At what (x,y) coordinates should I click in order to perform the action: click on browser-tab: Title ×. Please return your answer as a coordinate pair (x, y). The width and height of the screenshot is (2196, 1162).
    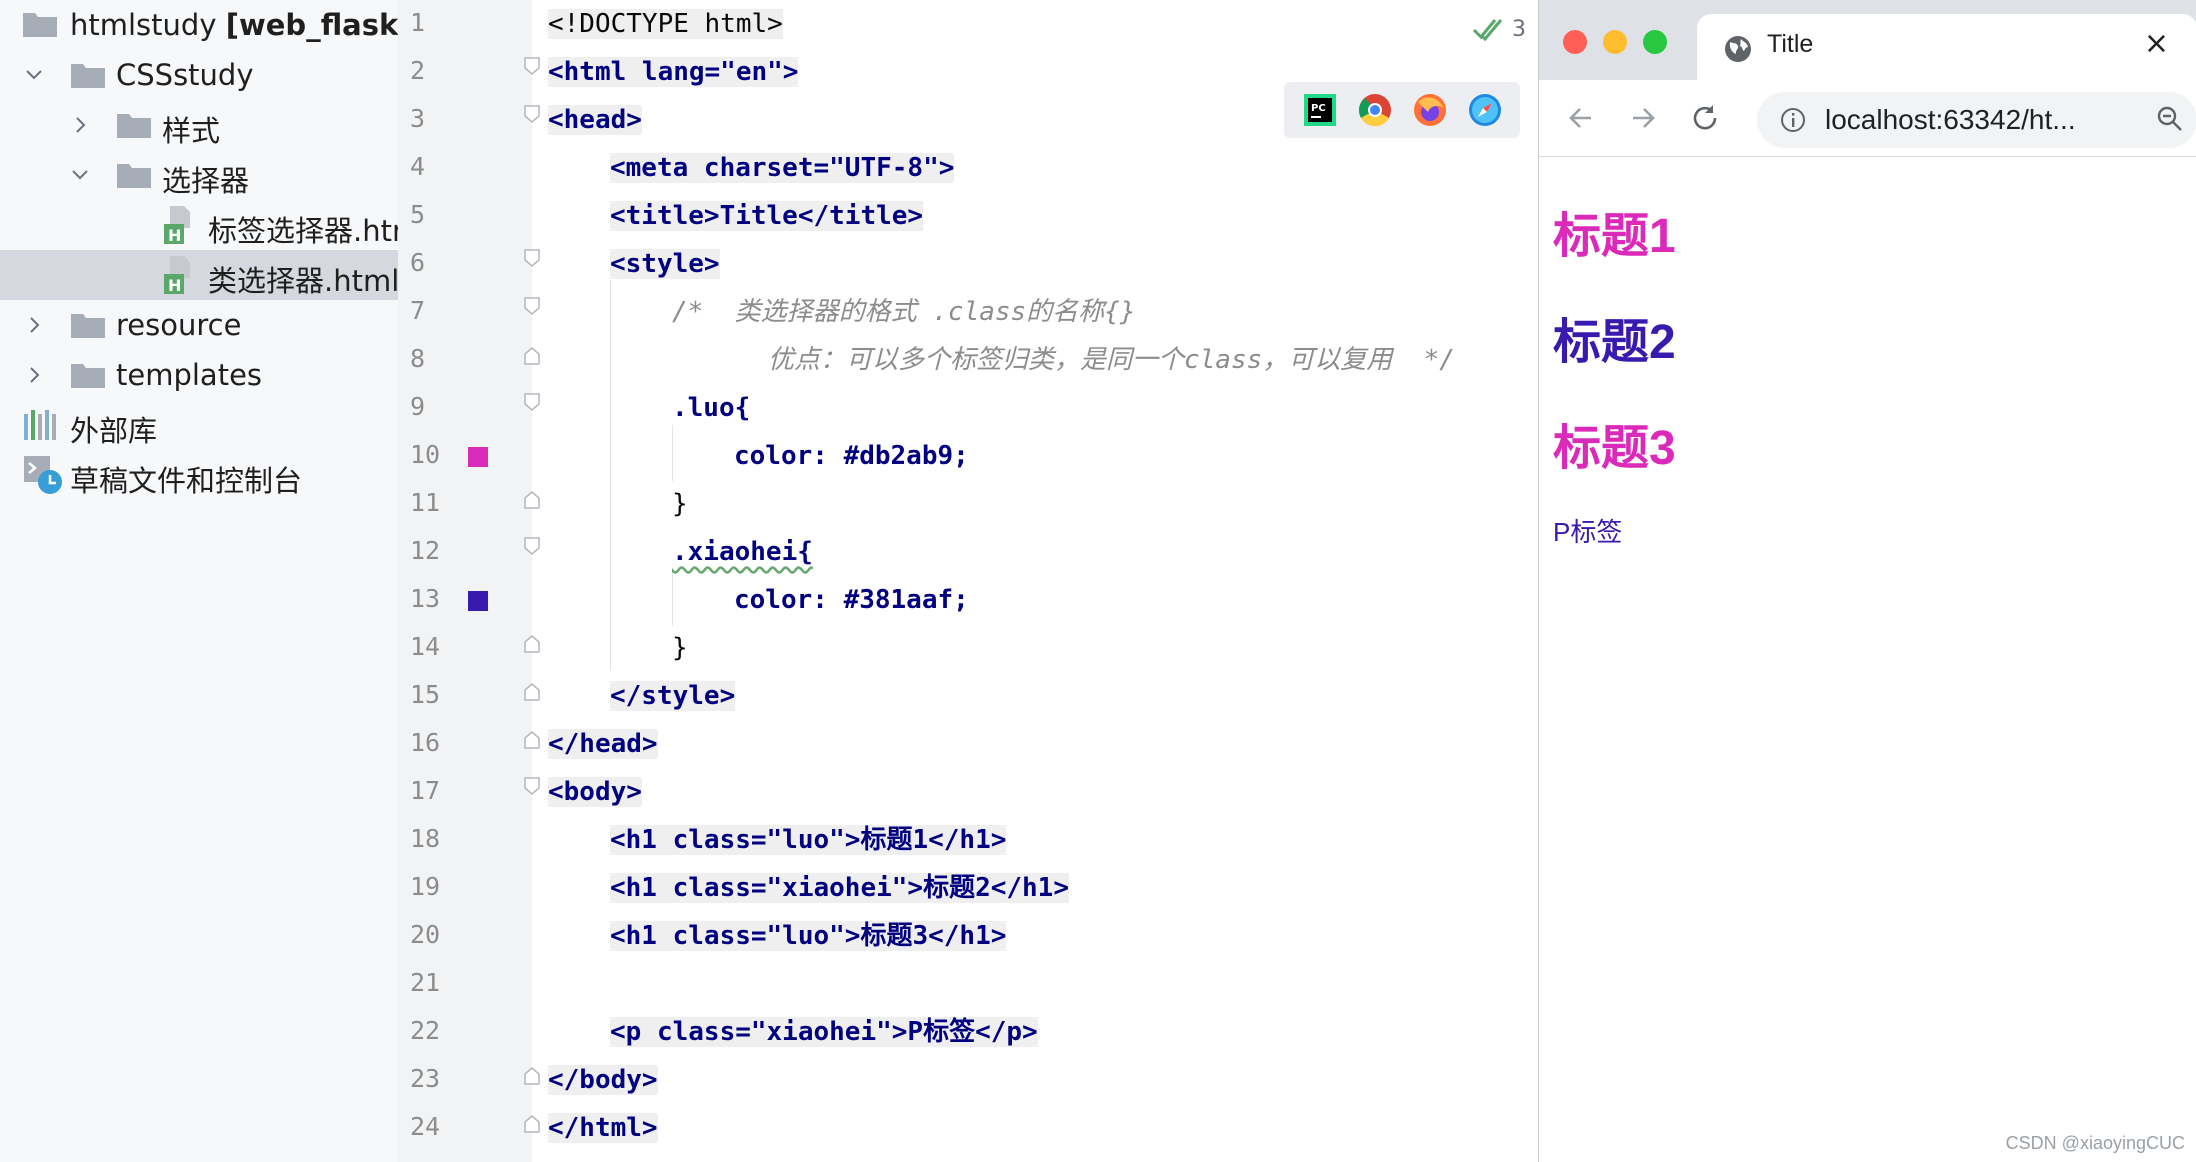
    Looking at the image, I should click on (1946, 47).